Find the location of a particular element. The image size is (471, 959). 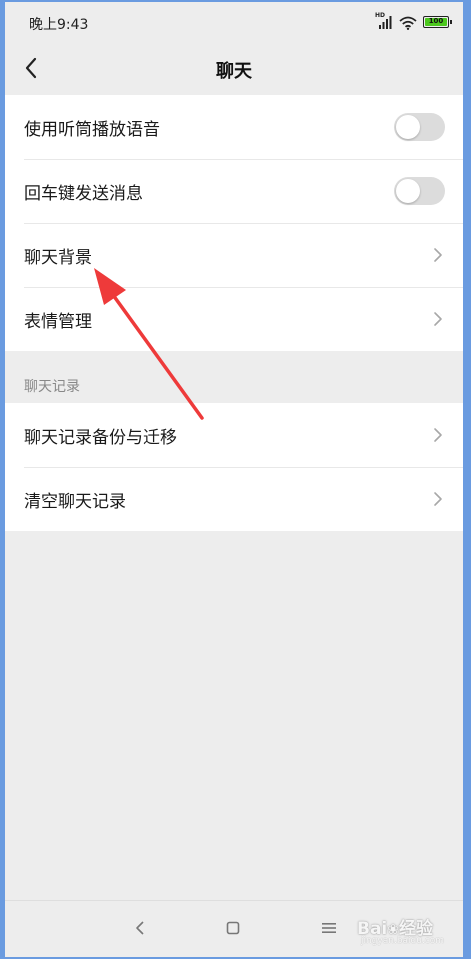

menu-lines-icon is located at coordinates (329, 928).